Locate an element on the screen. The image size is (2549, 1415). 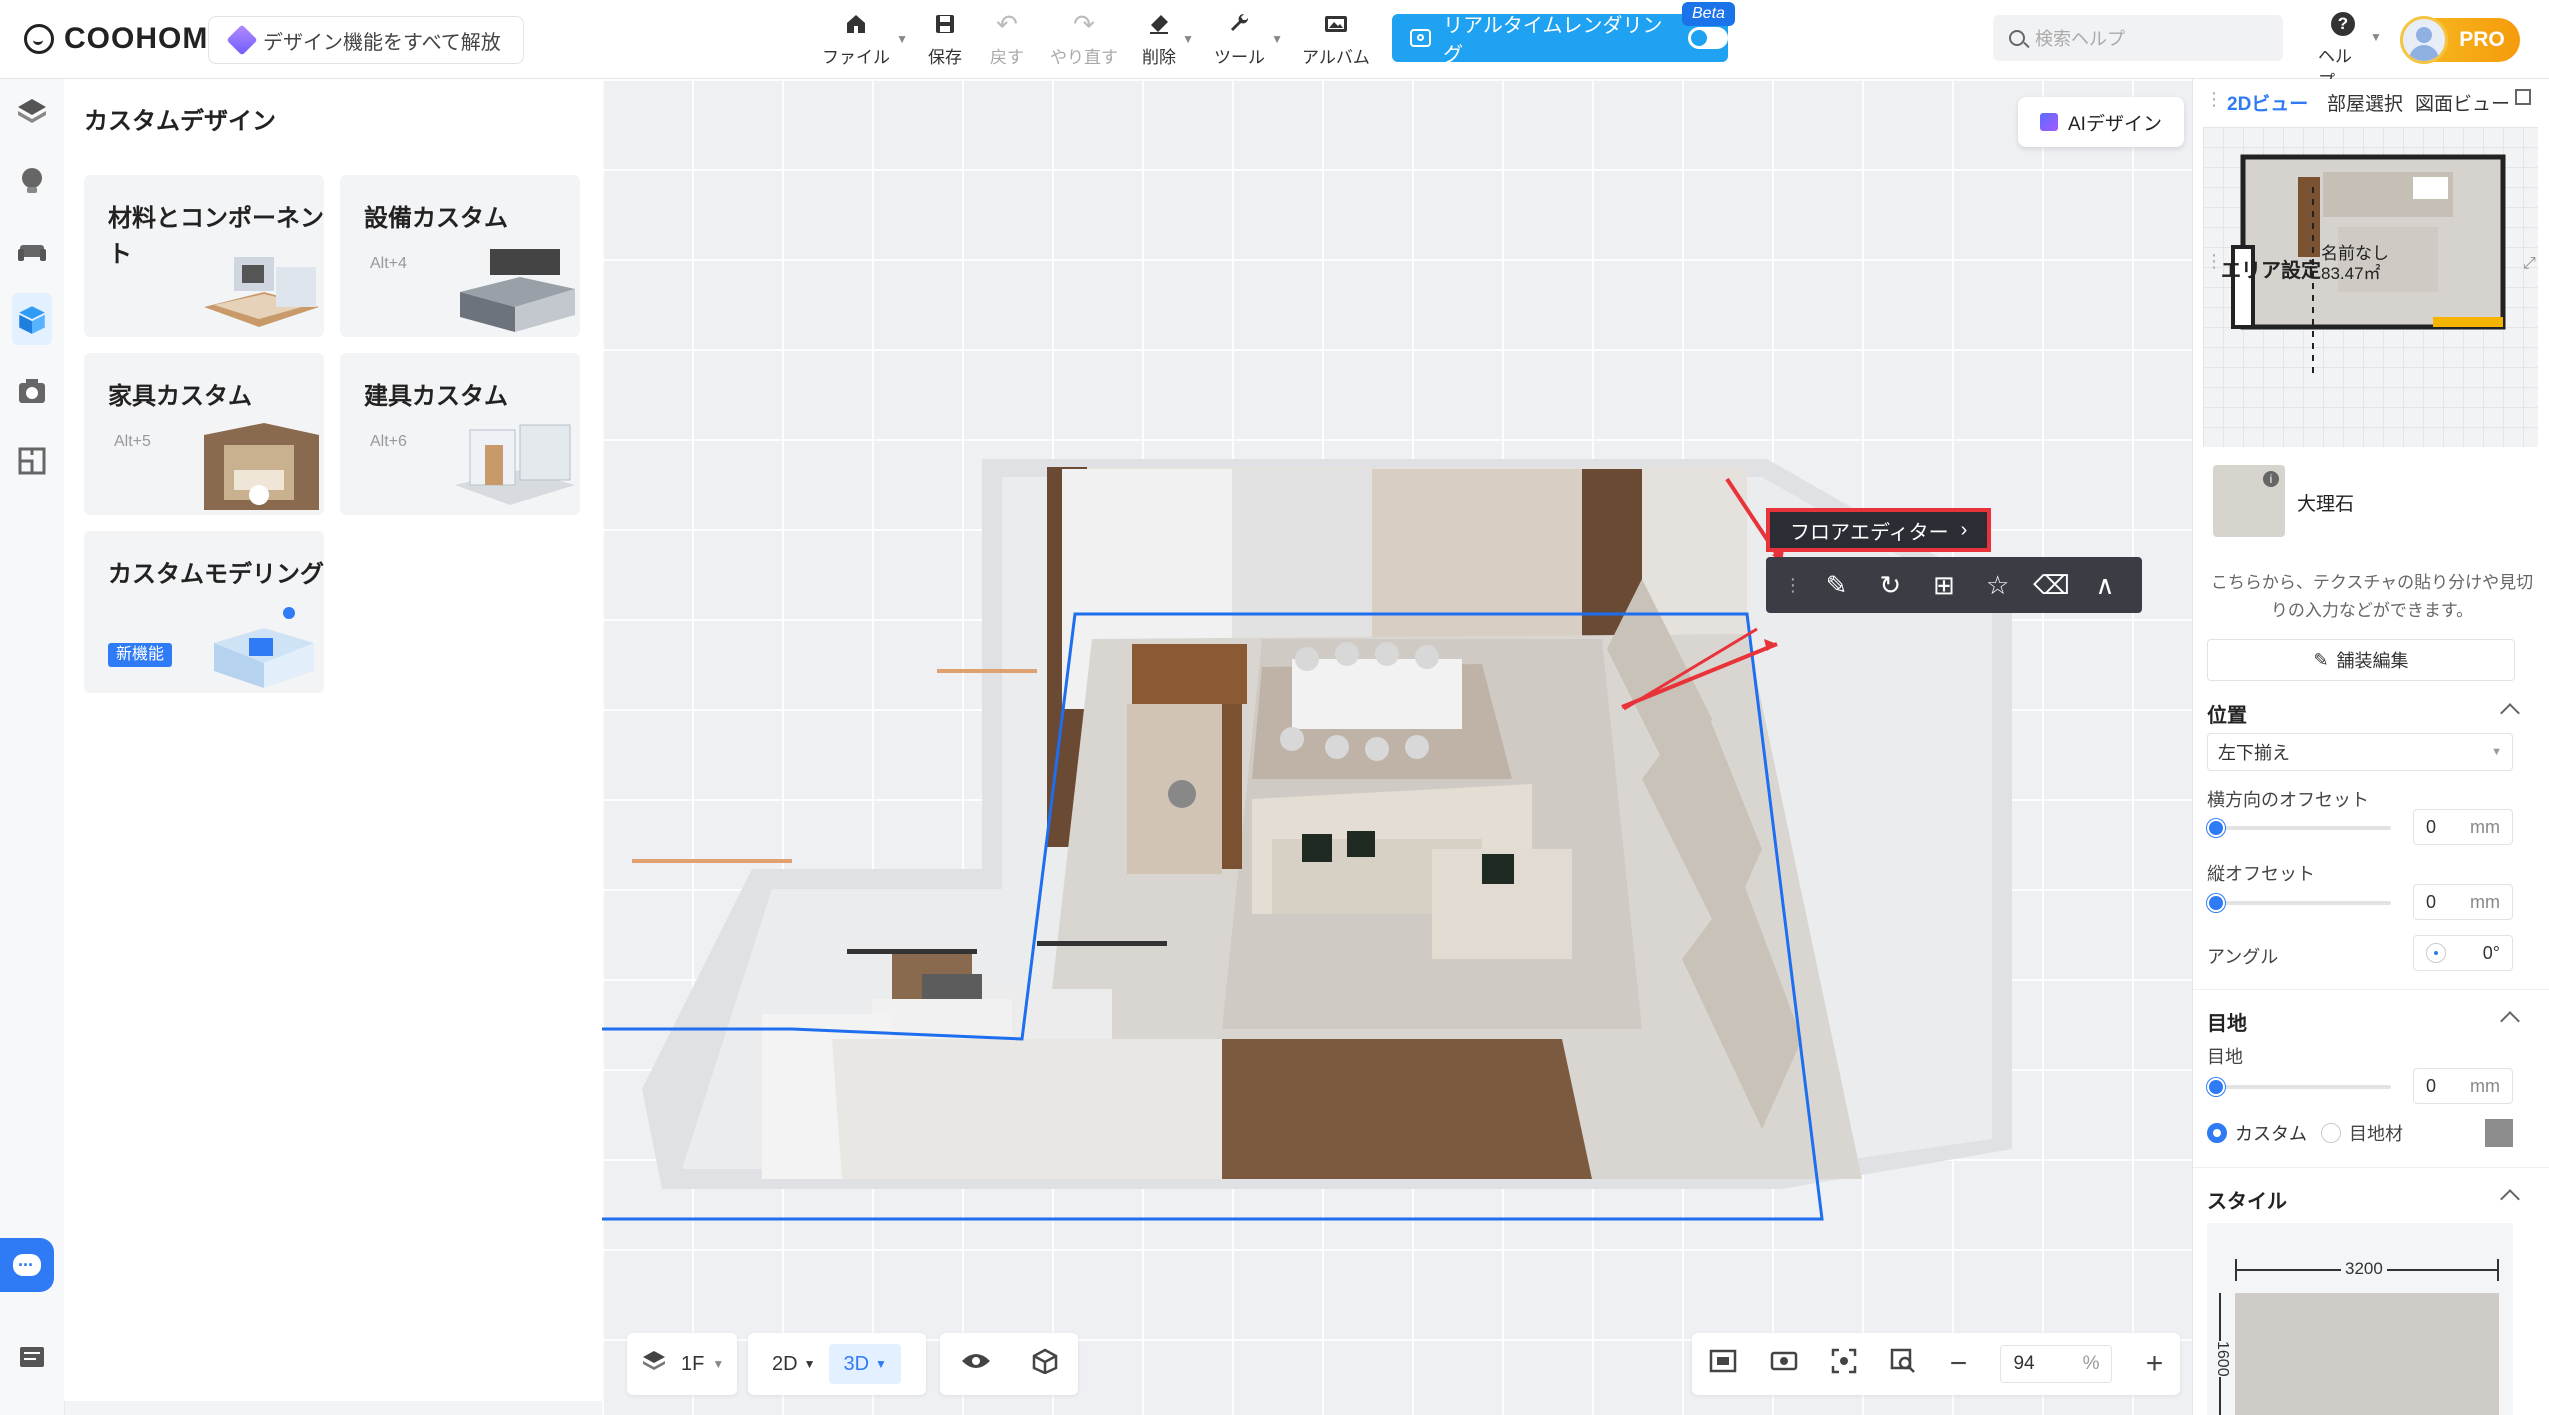
joint-label: 目地 is located at coordinates (2225, 1057).